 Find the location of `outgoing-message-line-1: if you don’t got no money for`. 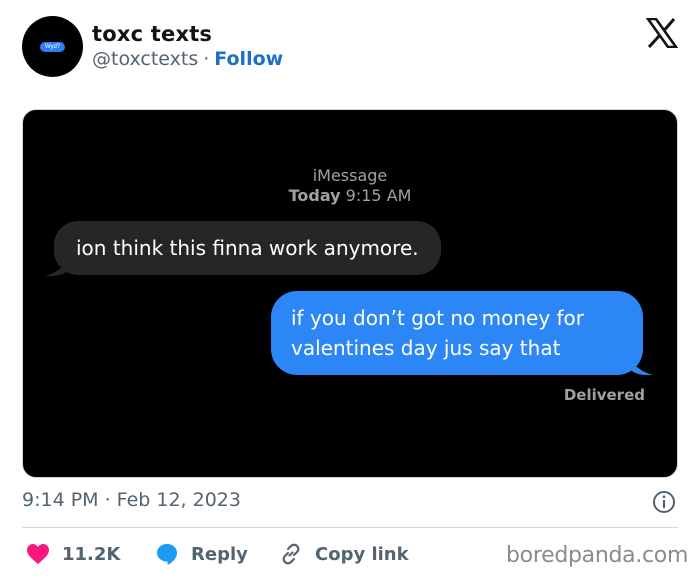

outgoing-message-line-1: if you don’t got no money for is located at coordinates (438, 318).